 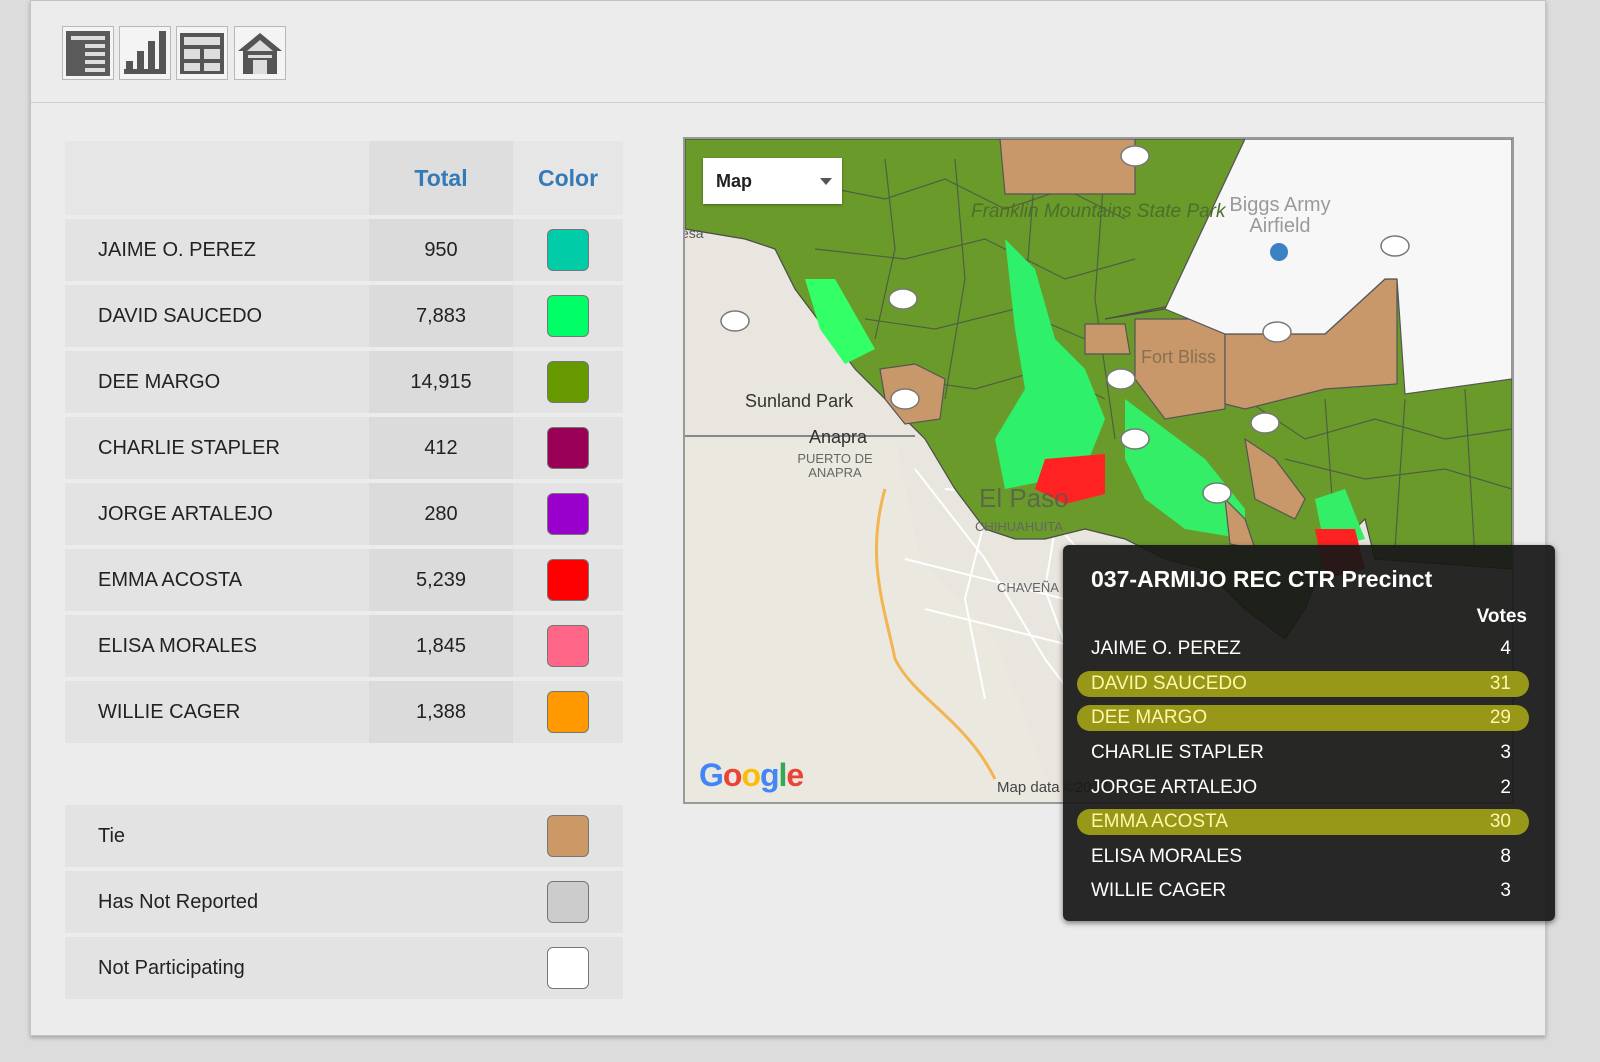 What do you see at coordinates (217, 712) in the screenshot?
I see `candidate-name: WILLIE CAGER` at bounding box center [217, 712].